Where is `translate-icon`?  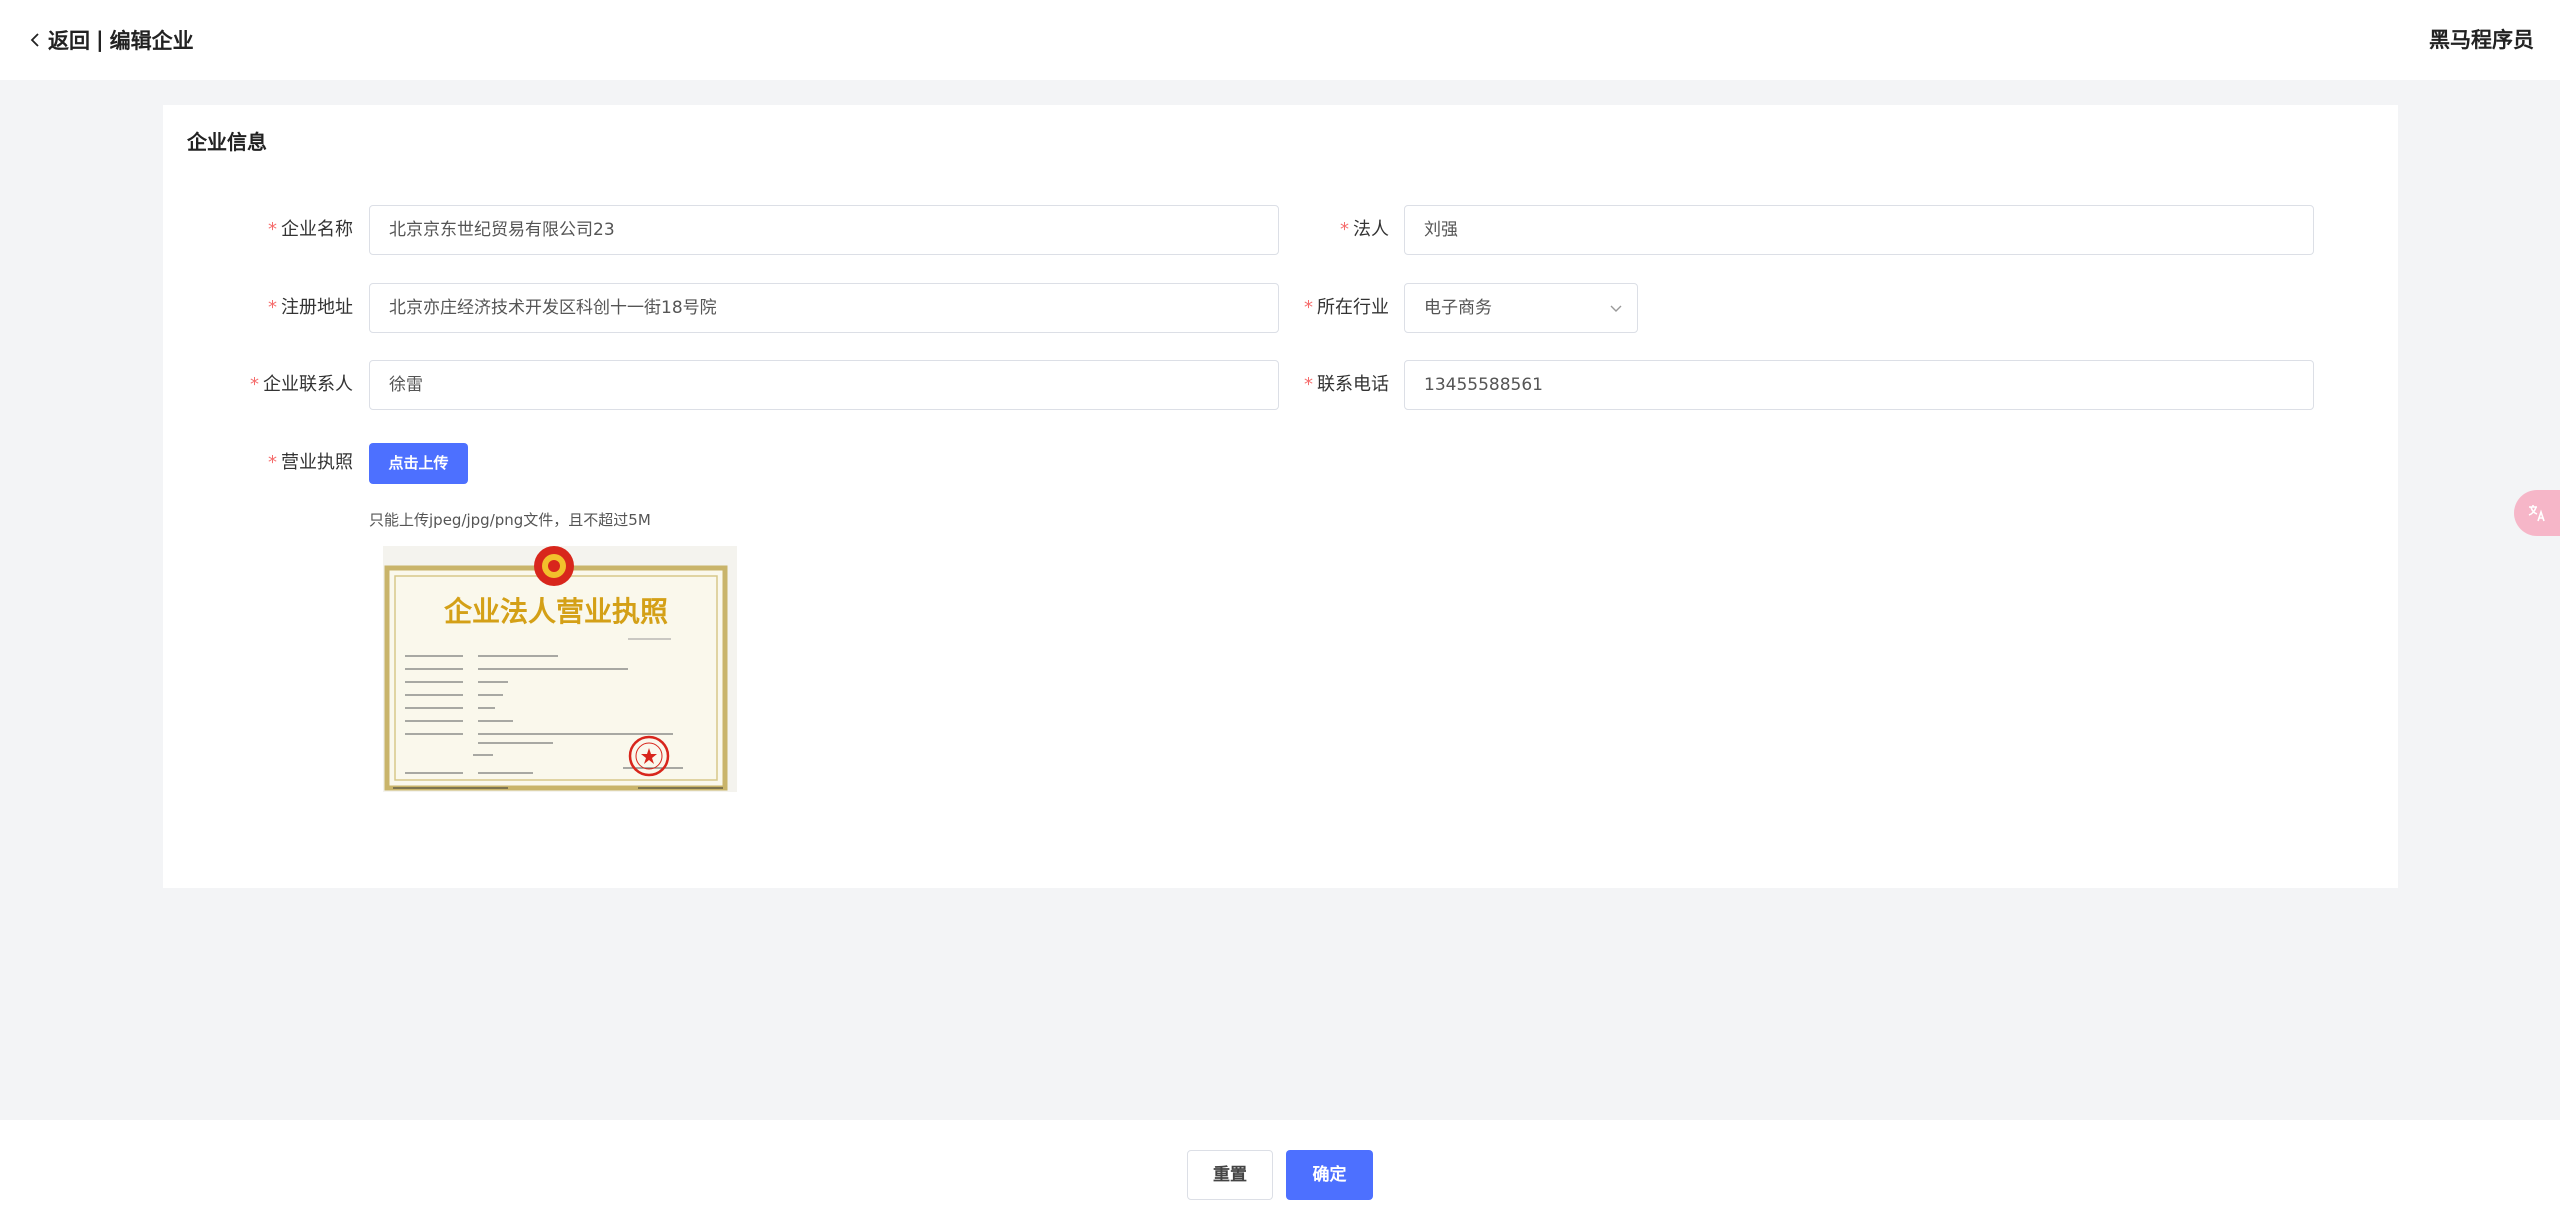
translate-icon is located at coordinates (2536, 513).